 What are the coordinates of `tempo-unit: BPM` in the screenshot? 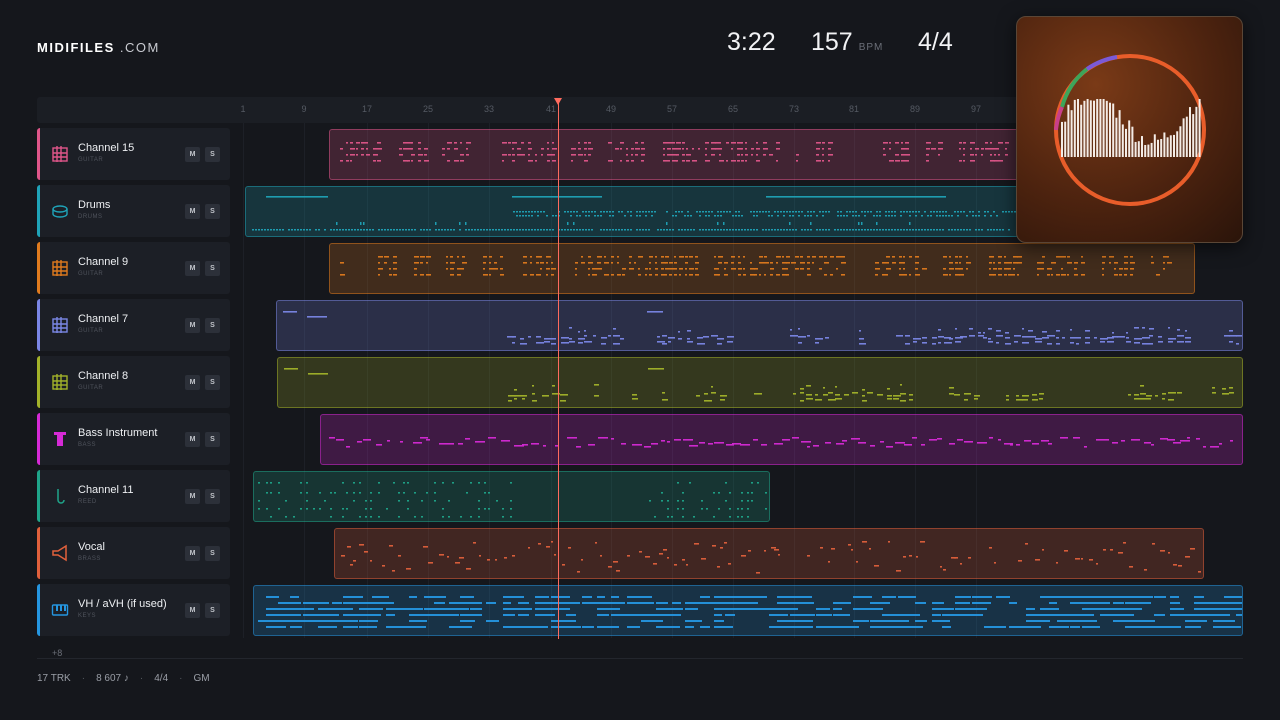 It's located at (871, 47).